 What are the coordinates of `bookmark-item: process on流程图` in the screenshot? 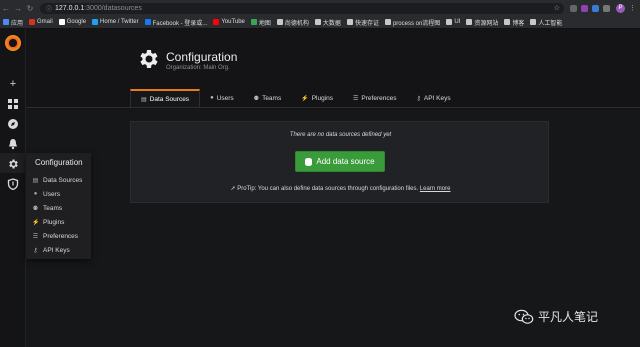 It's located at (412, 22).